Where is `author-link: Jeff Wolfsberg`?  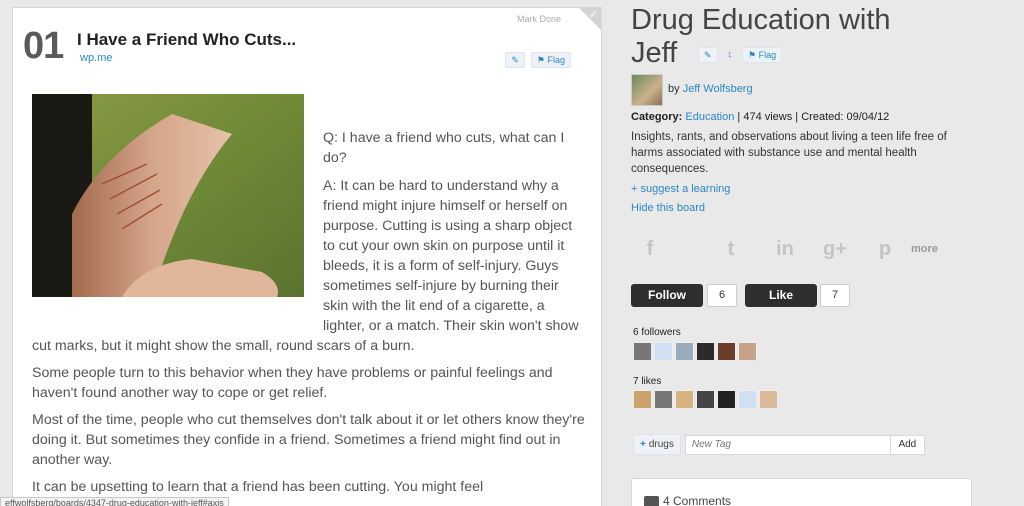
author-link: Jeff Wolfsberg is located at coordinates (718, 89).